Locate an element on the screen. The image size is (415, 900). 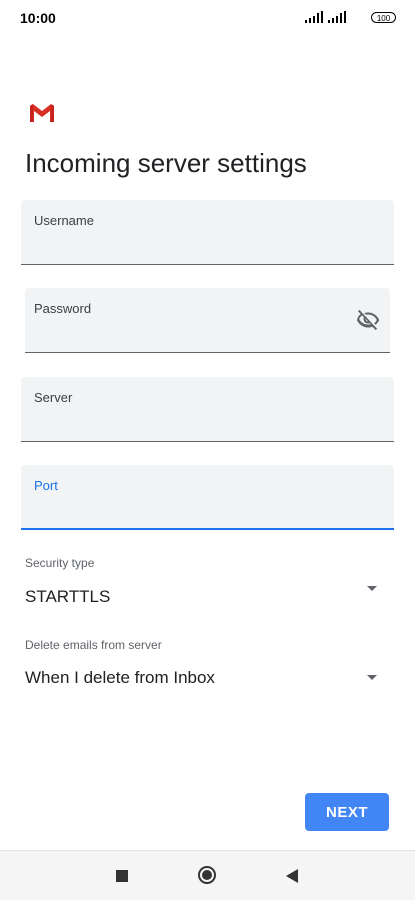
username-field: Username is located at coordinates (207, 232).